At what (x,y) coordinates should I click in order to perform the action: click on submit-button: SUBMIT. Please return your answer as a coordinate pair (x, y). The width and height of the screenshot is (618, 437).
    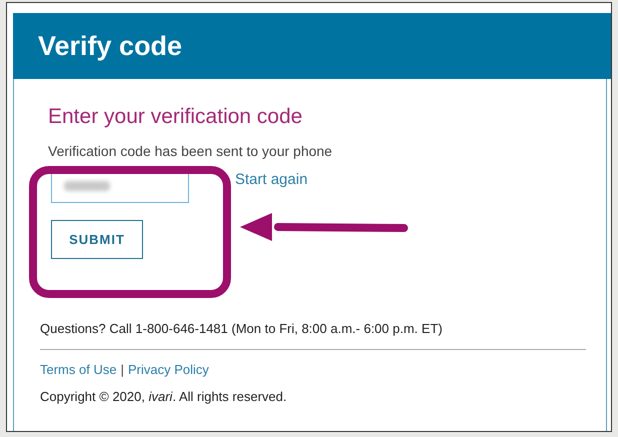
    Looking at the image, I should click on (97, 239).